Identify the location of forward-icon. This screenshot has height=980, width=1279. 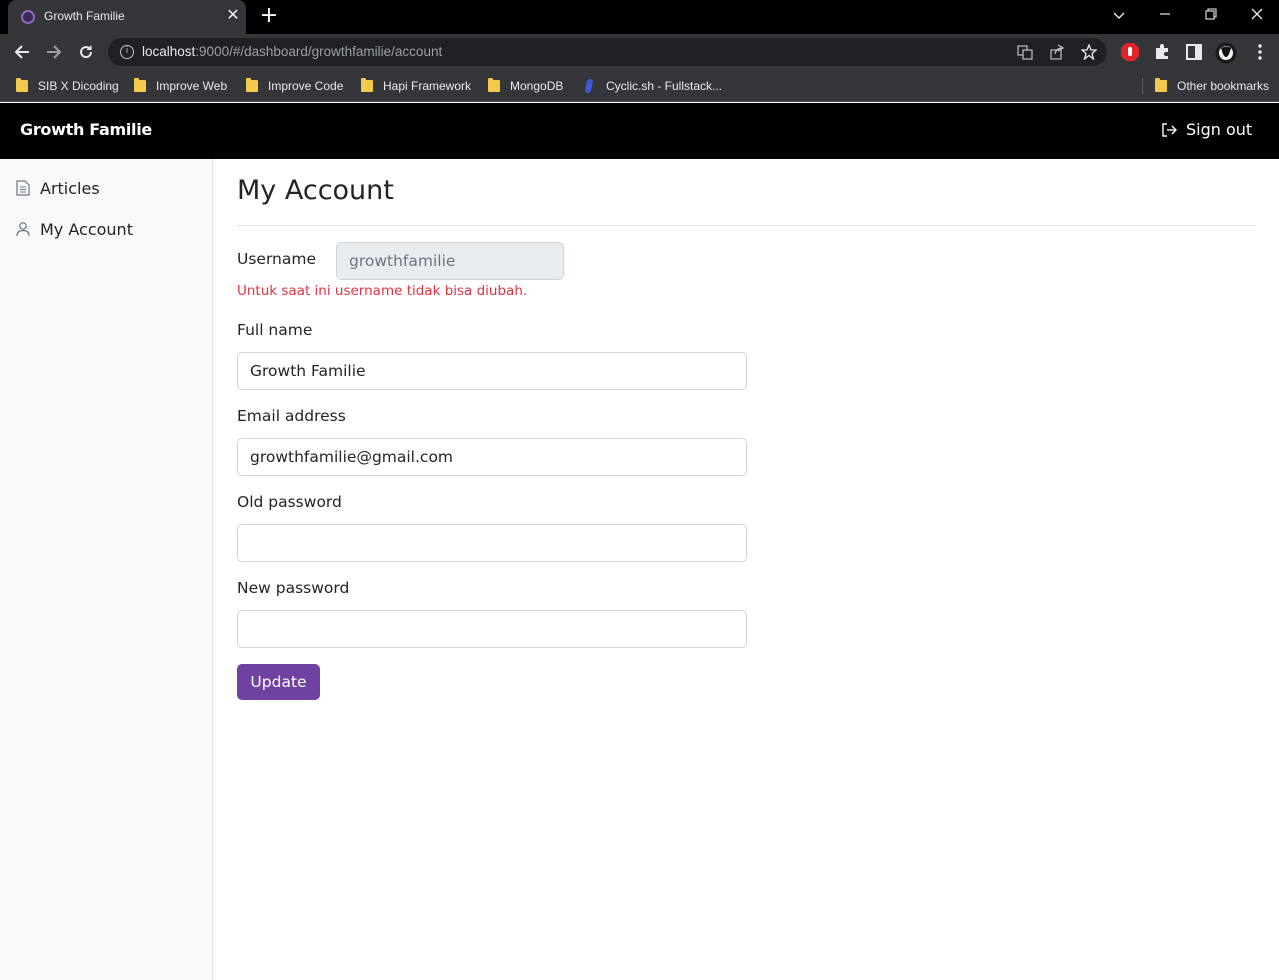
(54, 52).